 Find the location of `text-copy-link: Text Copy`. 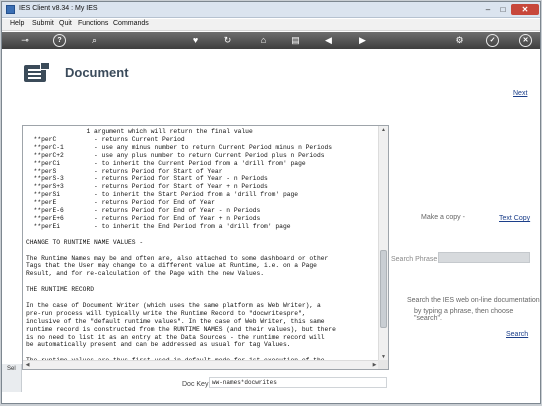

text-copy-link: Text Copy is located at coordinates (514, 218).